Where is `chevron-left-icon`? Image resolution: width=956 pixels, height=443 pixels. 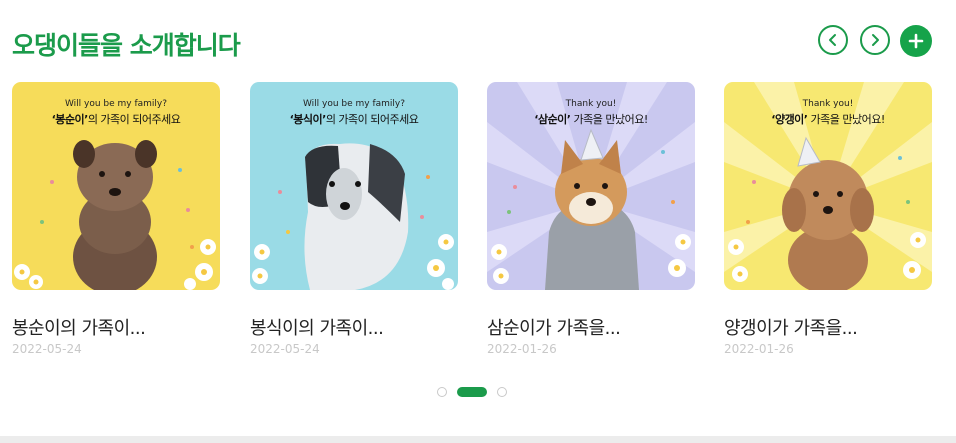 chevron-left-icon is located at coordinates (832, 40).